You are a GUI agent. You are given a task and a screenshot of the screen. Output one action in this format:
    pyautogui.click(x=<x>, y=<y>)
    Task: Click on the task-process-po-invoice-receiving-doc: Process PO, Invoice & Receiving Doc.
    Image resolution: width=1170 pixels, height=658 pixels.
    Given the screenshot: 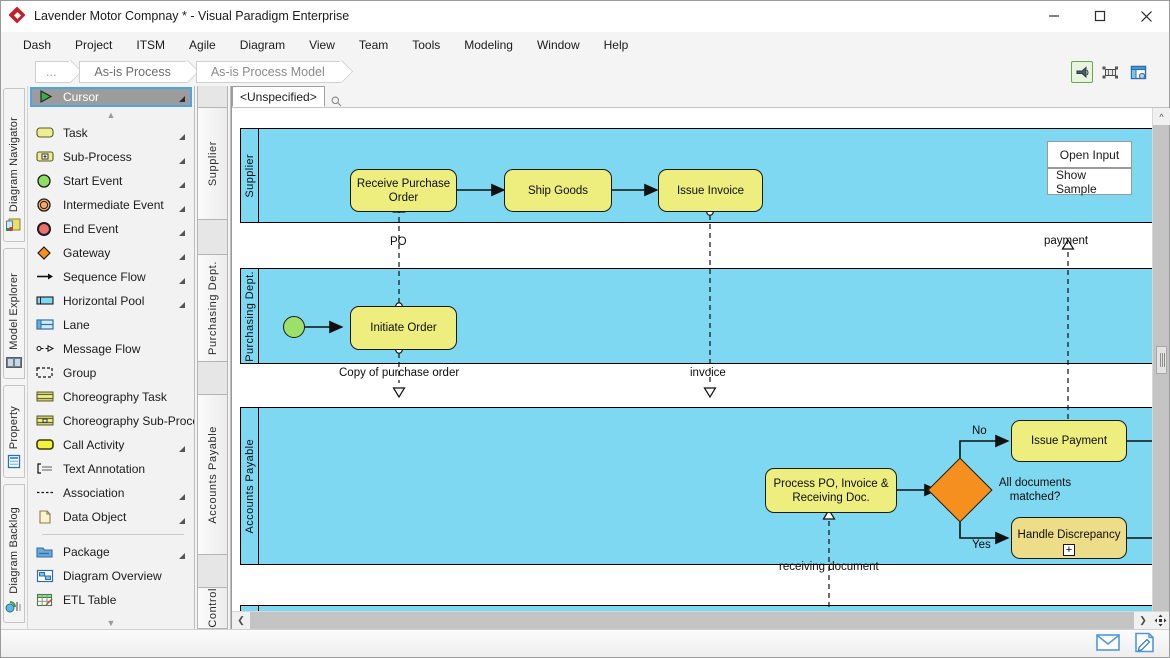 What is the action you would take?
    pyautogui.click(x=831, y=490)
    